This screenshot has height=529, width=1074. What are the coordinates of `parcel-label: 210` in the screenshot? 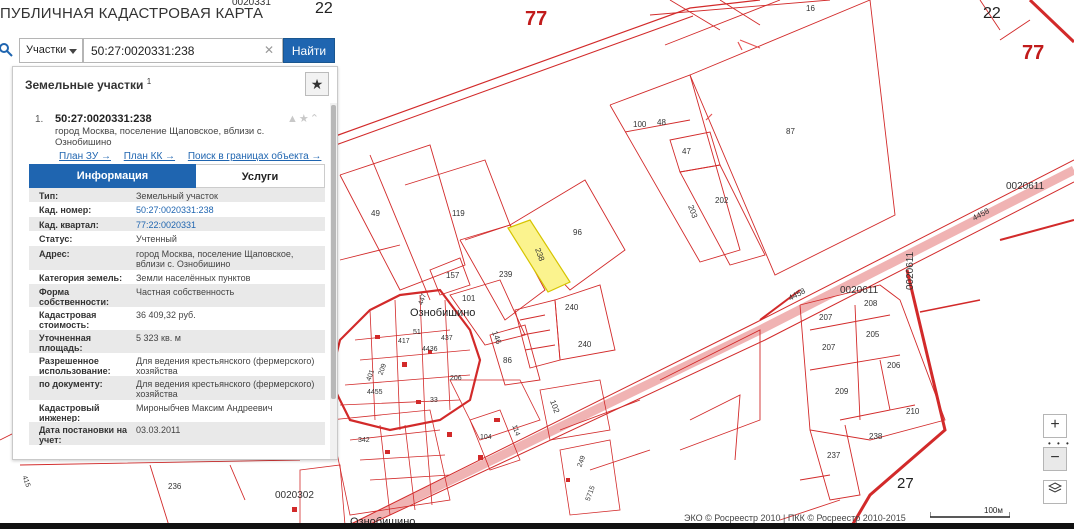 It's located at (913, 411).